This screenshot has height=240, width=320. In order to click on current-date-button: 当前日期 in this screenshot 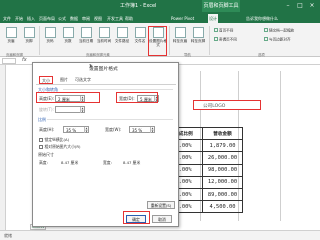, I will do `click(86, 38)`.